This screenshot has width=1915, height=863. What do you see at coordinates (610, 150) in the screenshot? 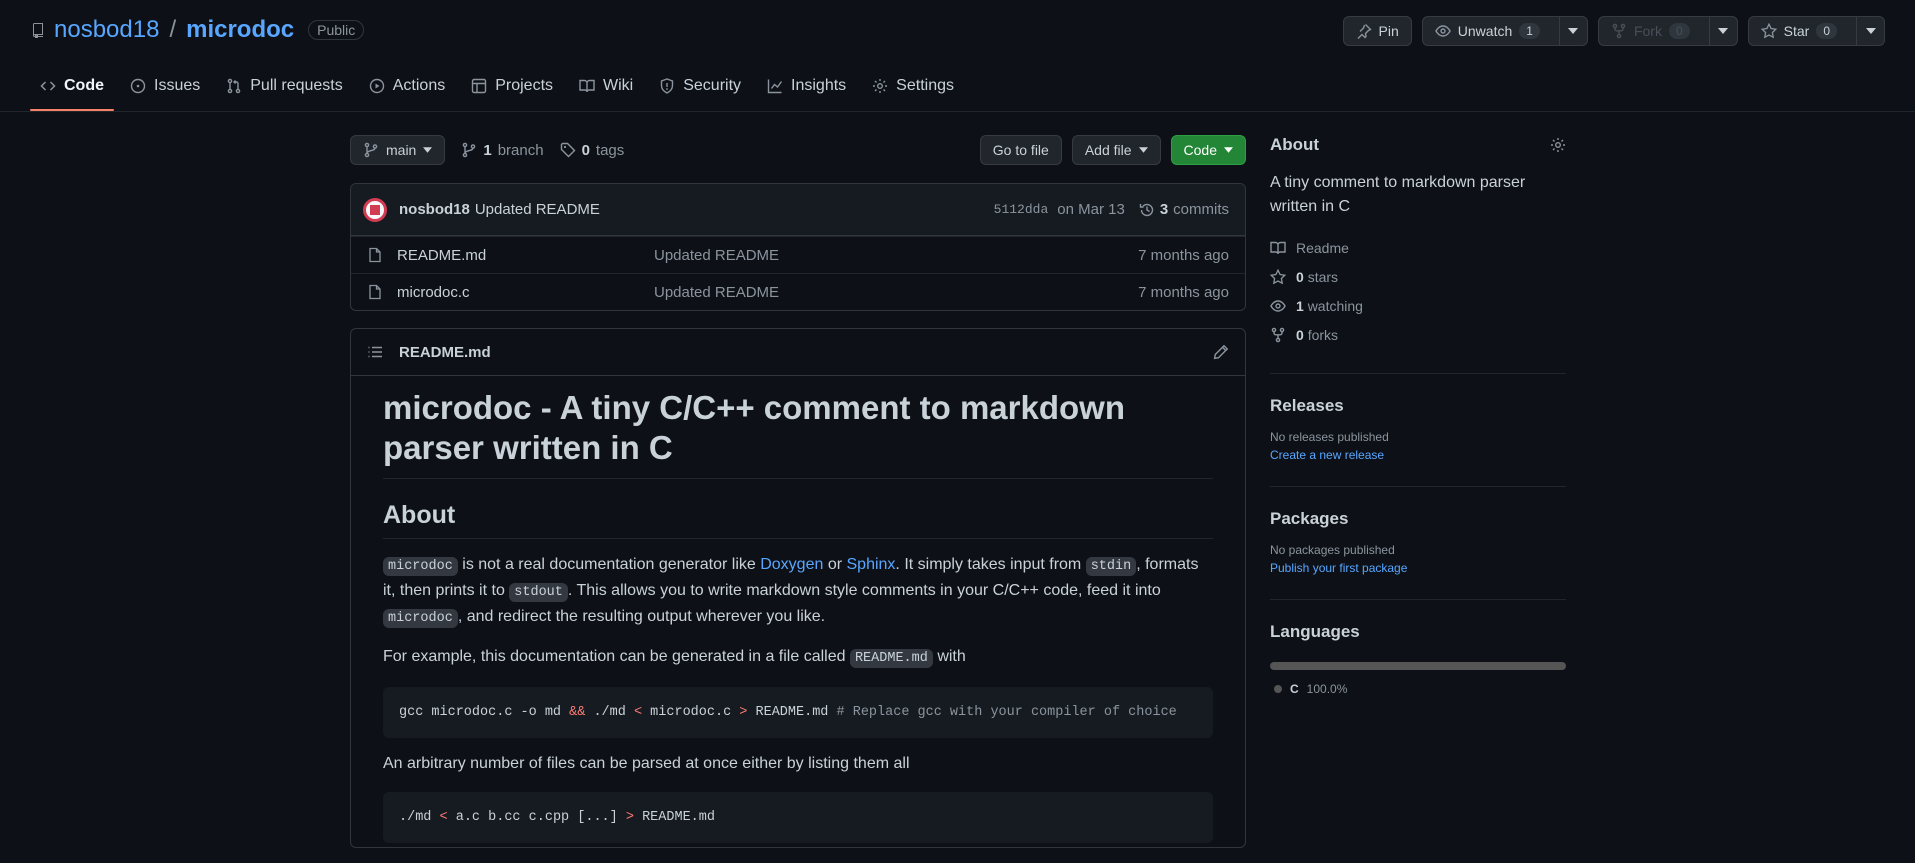
I see `tag-label: tags` at bounding box center [610, 150].